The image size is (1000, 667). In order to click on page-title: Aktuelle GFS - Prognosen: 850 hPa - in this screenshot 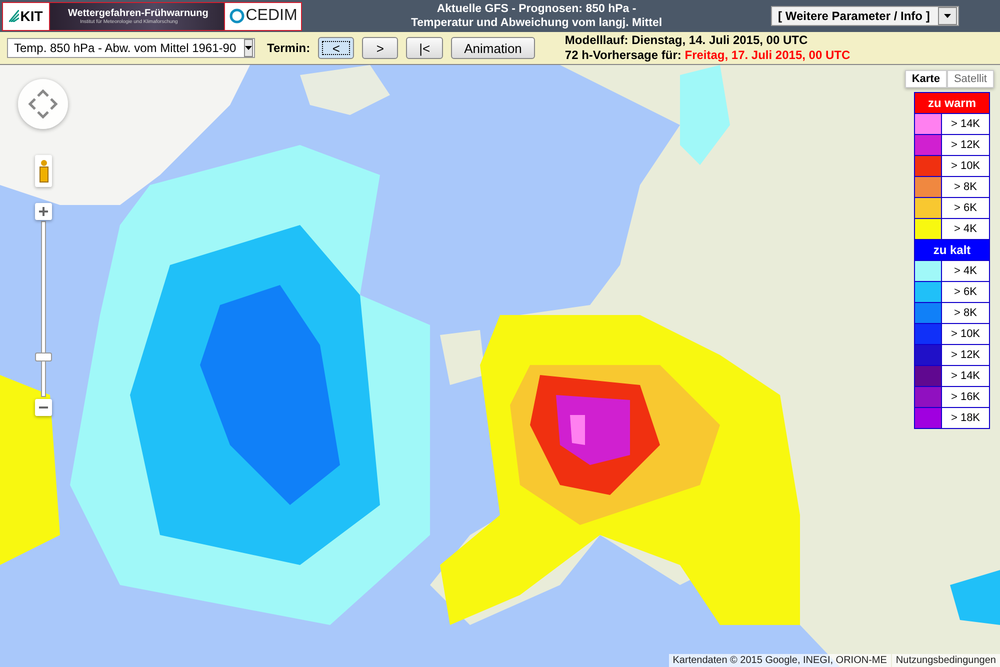, I will do `click(536, 9)`.